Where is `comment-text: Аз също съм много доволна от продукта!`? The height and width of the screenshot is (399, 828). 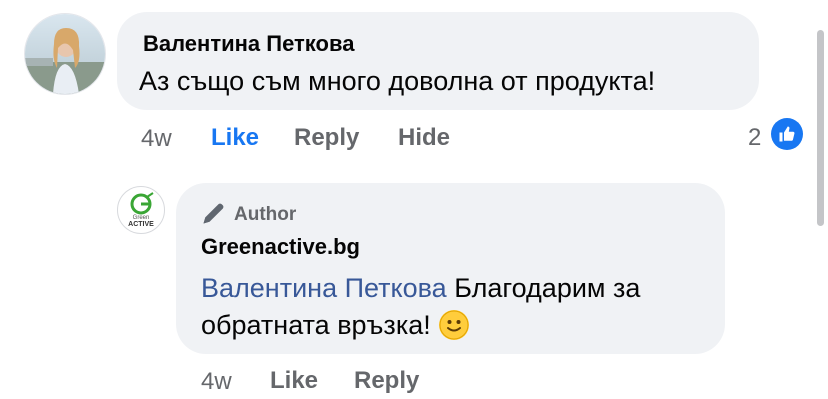 comment-text: Аз също съм много доволна от продукта! is located at coordinates (397, 81).